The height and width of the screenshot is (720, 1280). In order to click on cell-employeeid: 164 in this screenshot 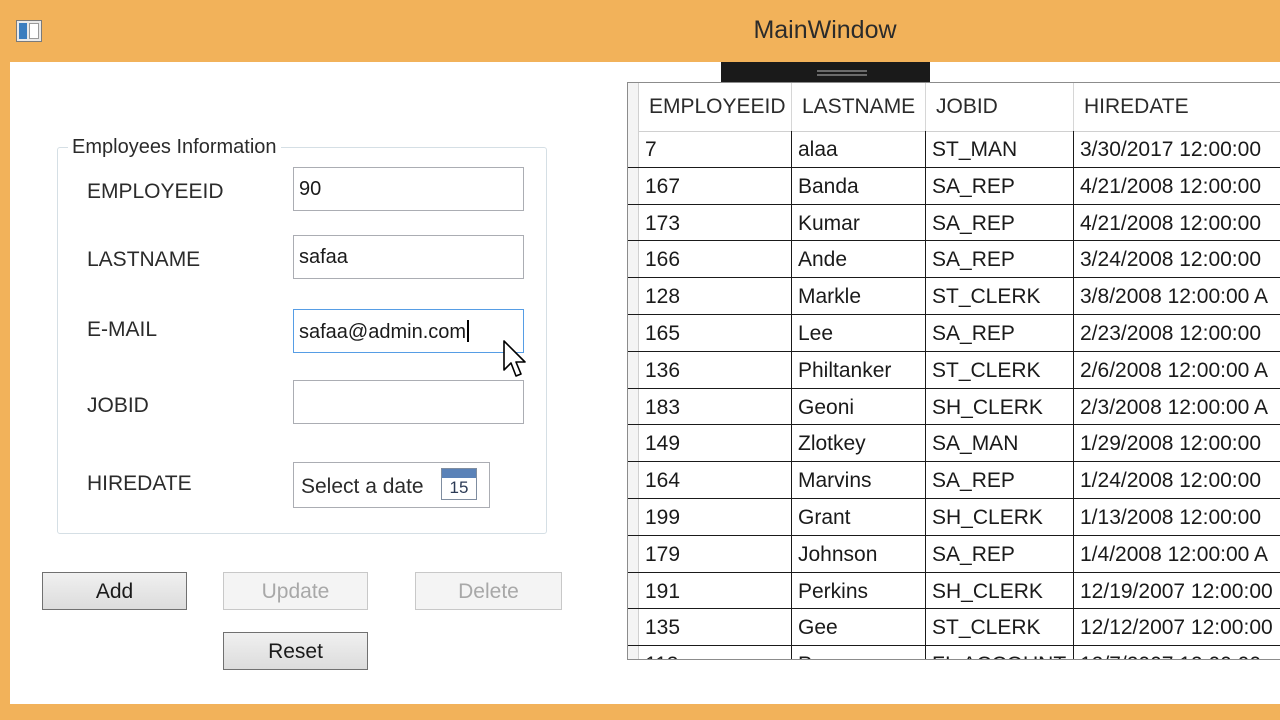, I will do `click(715, 480)`.